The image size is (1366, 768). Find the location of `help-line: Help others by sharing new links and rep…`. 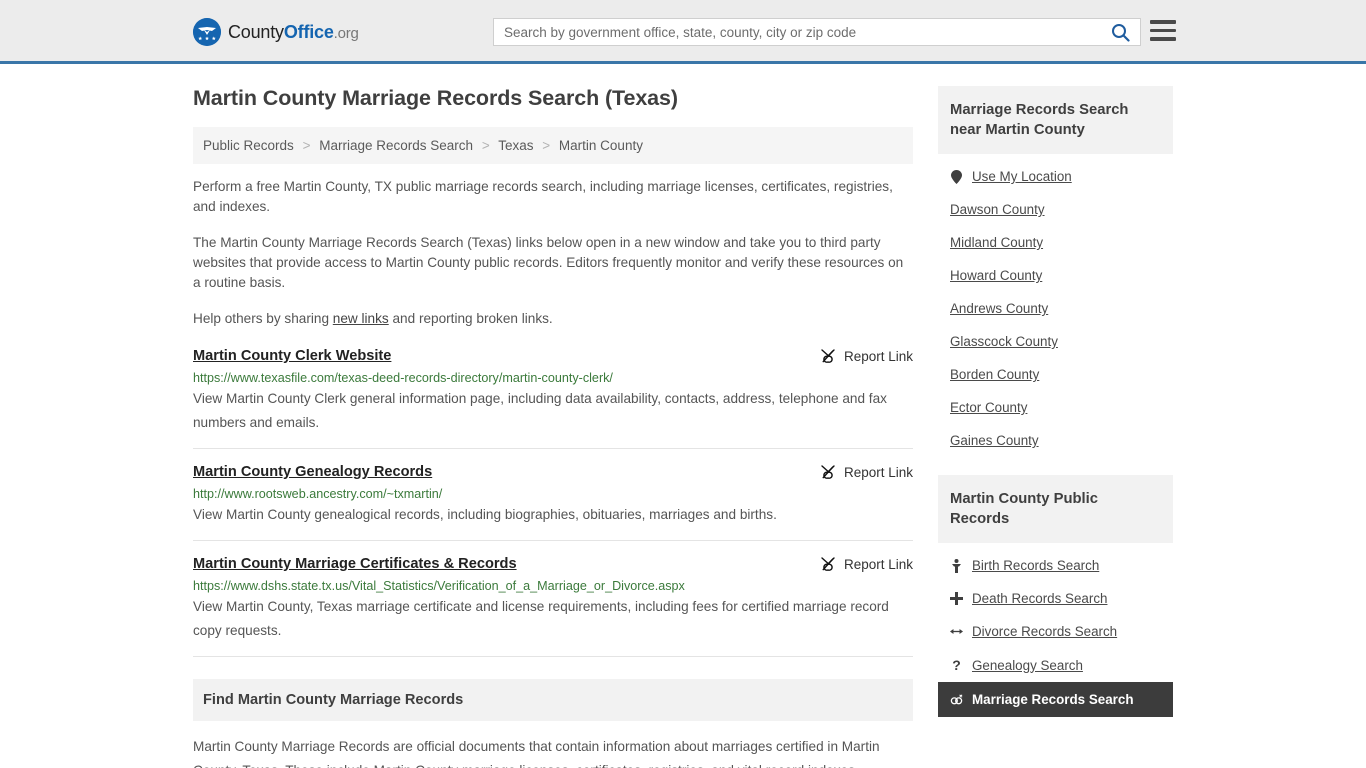

help-line: Help others by sharing new links and rep… is located at coordinates (553, 319).